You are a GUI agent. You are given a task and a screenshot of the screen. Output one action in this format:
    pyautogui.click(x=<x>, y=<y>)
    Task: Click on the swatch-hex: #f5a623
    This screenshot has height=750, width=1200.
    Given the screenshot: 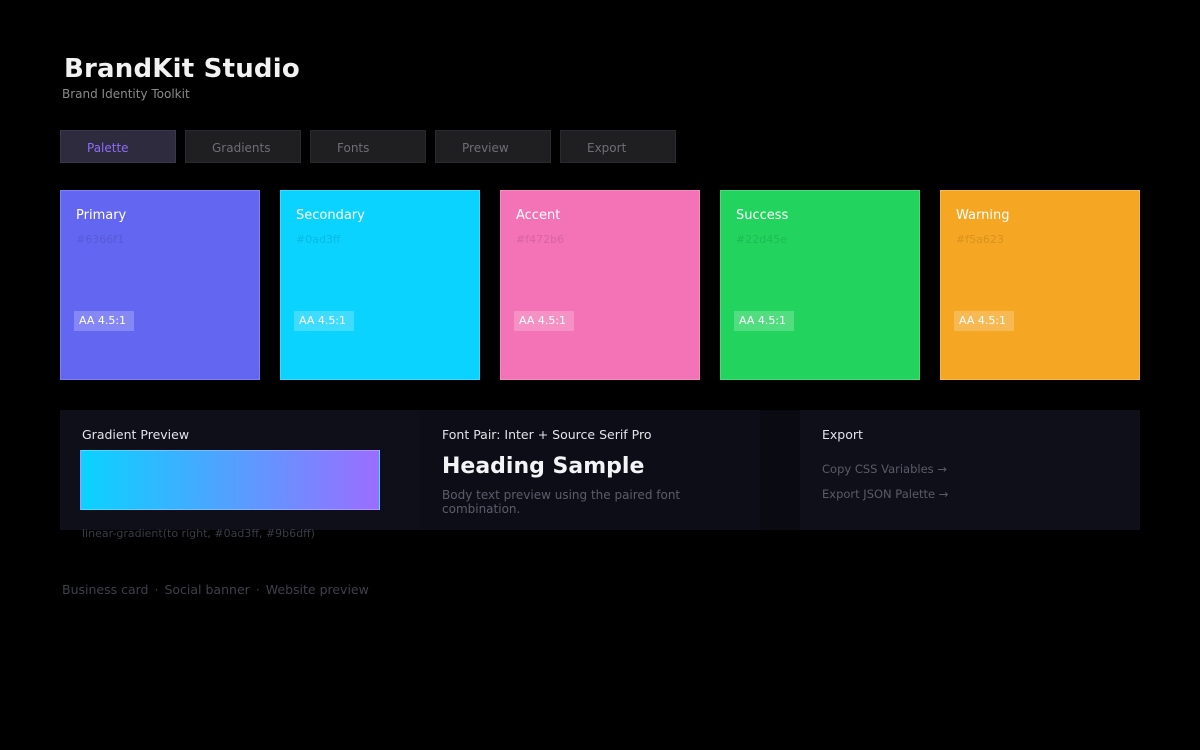 What is the action you would take?
    pyautogui.click(x=980, y=239)
    